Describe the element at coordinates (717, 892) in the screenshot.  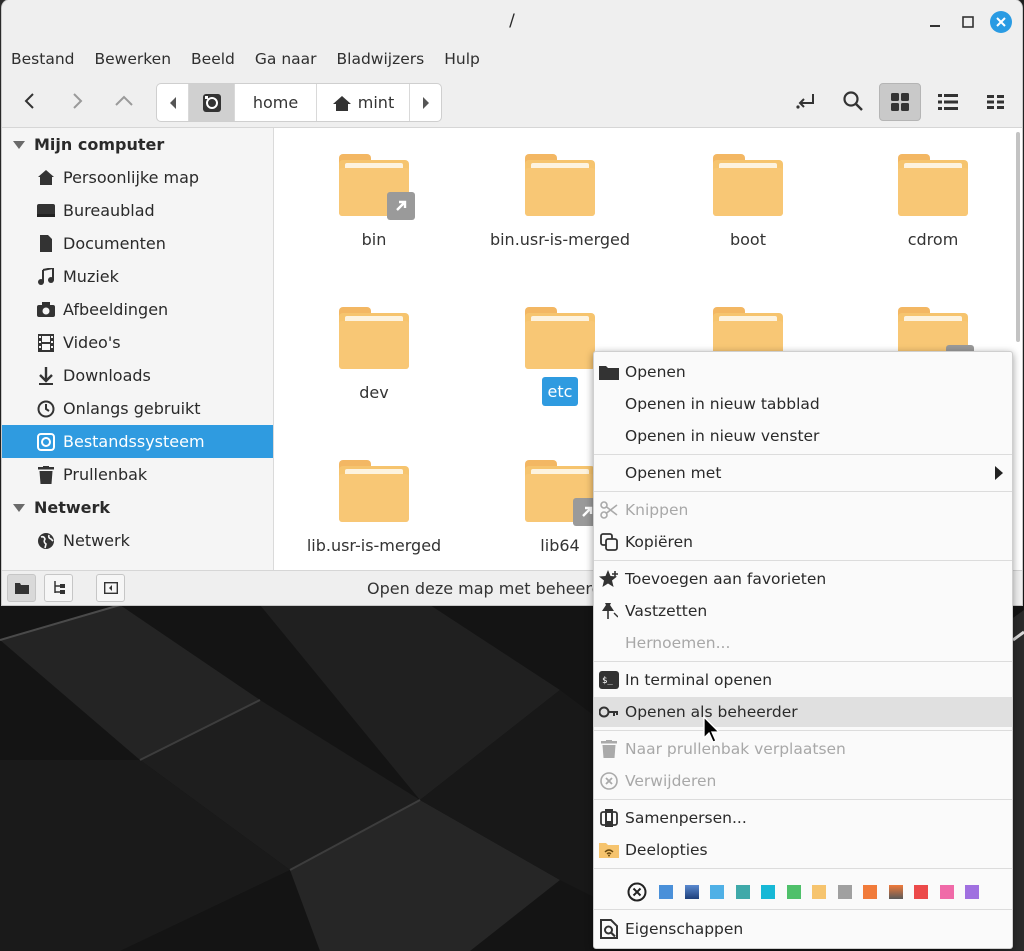
I see `color-swatch-light-blue` at that location.